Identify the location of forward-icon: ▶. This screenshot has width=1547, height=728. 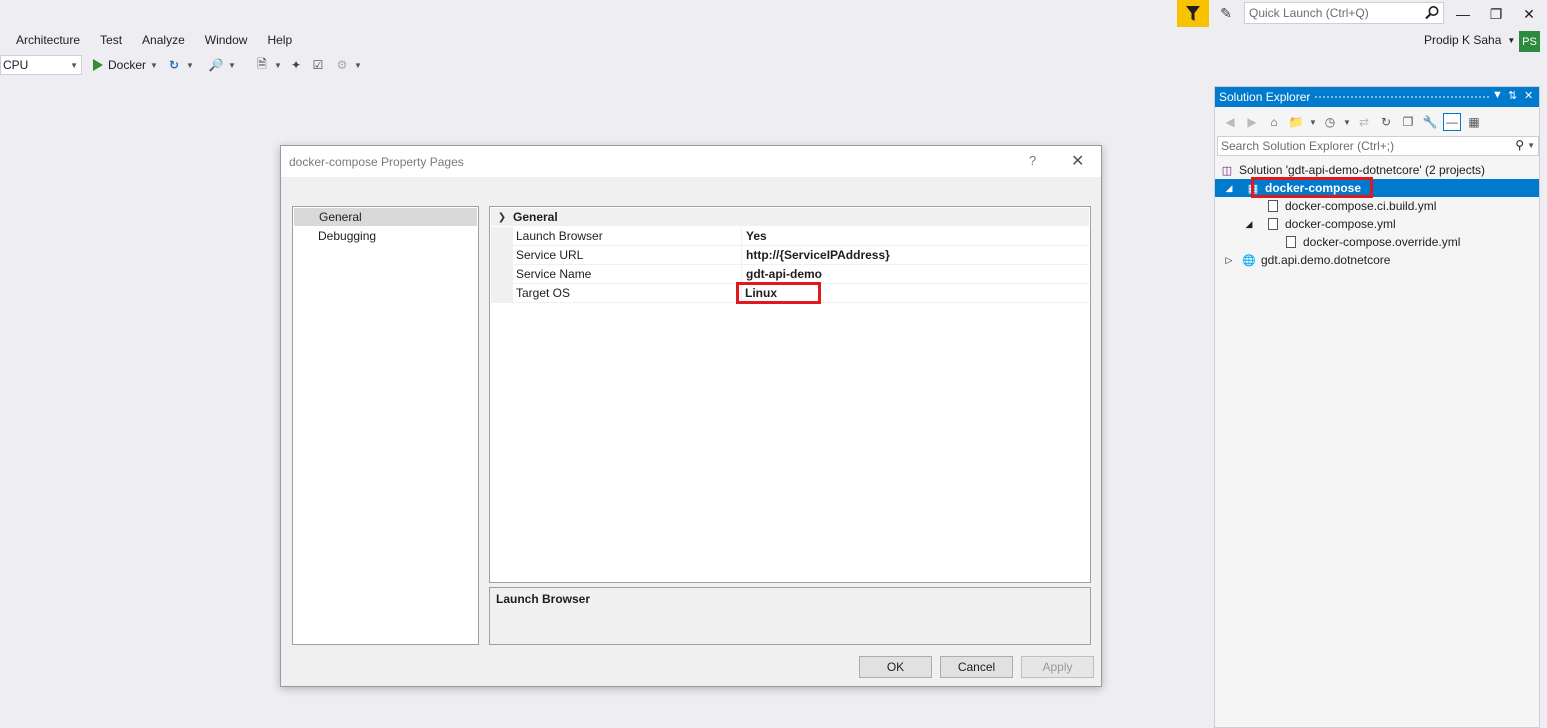
(1252, 122).